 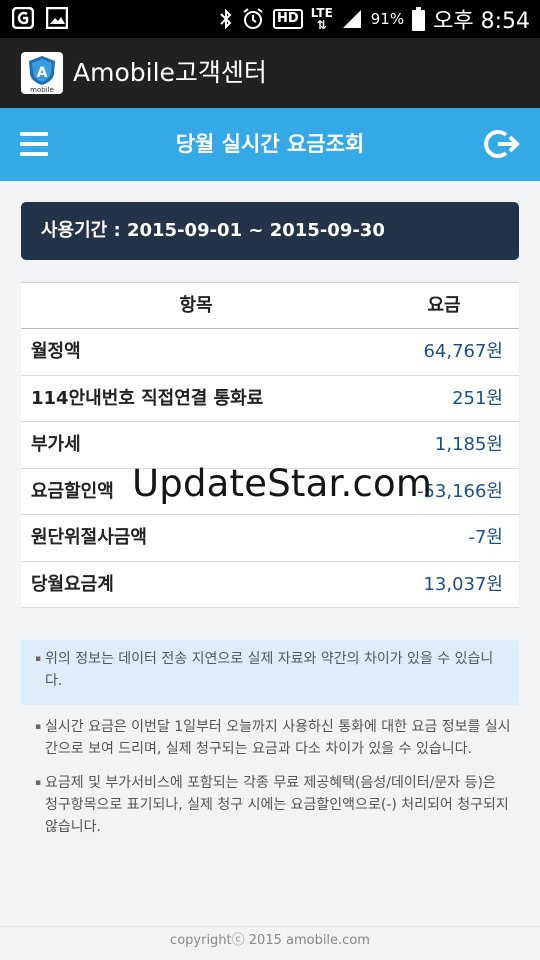 What do you see at coordinates (56, 351) in the screenshot?
I see `row-item: 월정액` at bounding box center [56, 351].